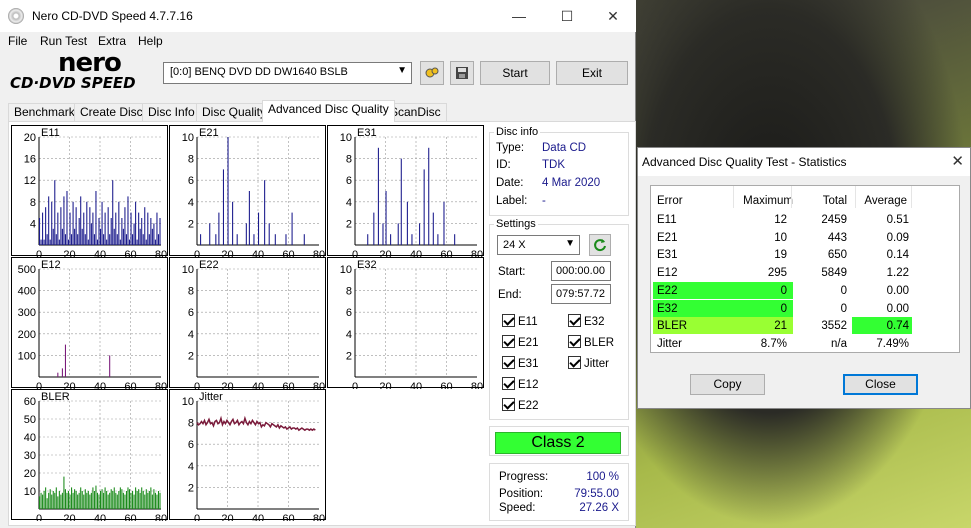 Image resolution: width=971 pixels, height=528 pixels. What do you see at coordinates (112, 16) in the screenshot?
I see `window-title: Nero CD-DVD Speed 4.7.7.16` at bounding box center [112, 16].